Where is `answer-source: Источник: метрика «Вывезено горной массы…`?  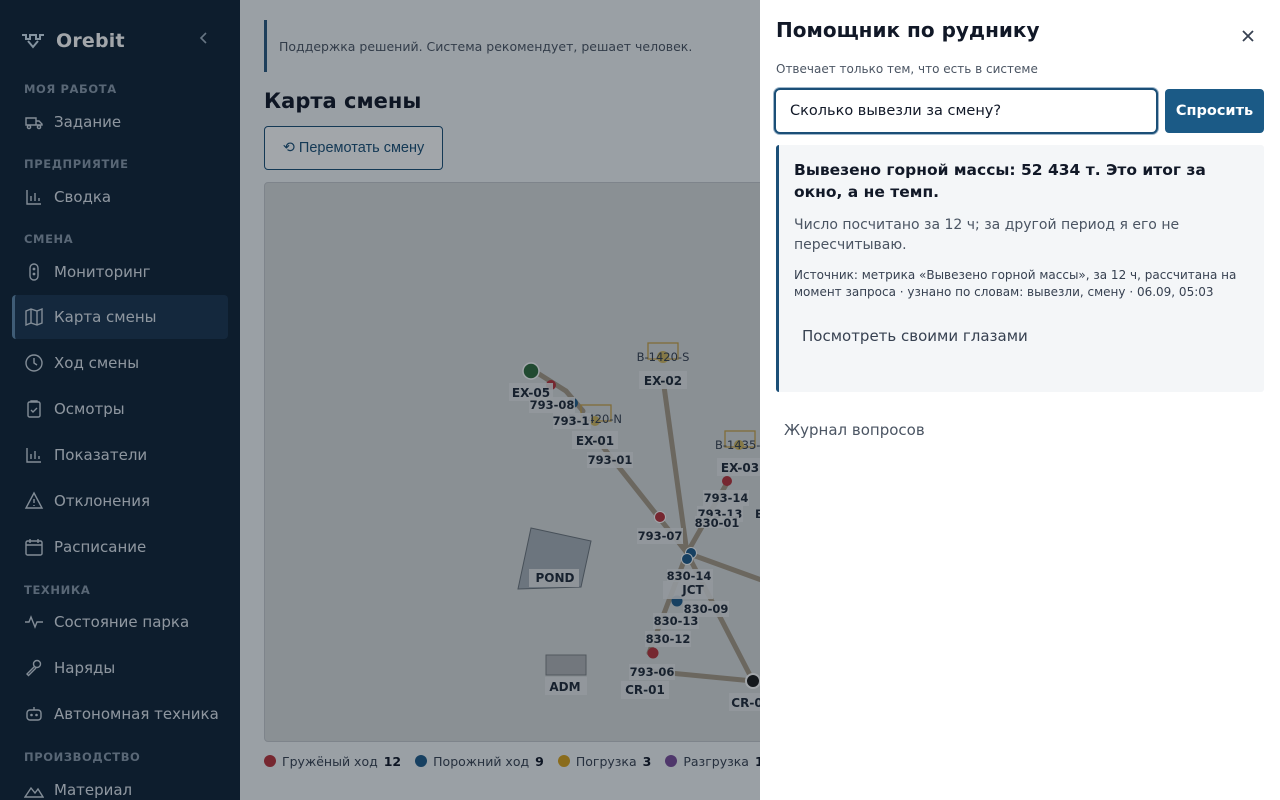 answer-source: Источник: метрика «Вывезено горной массы… is located at coordinates (1015, 283).